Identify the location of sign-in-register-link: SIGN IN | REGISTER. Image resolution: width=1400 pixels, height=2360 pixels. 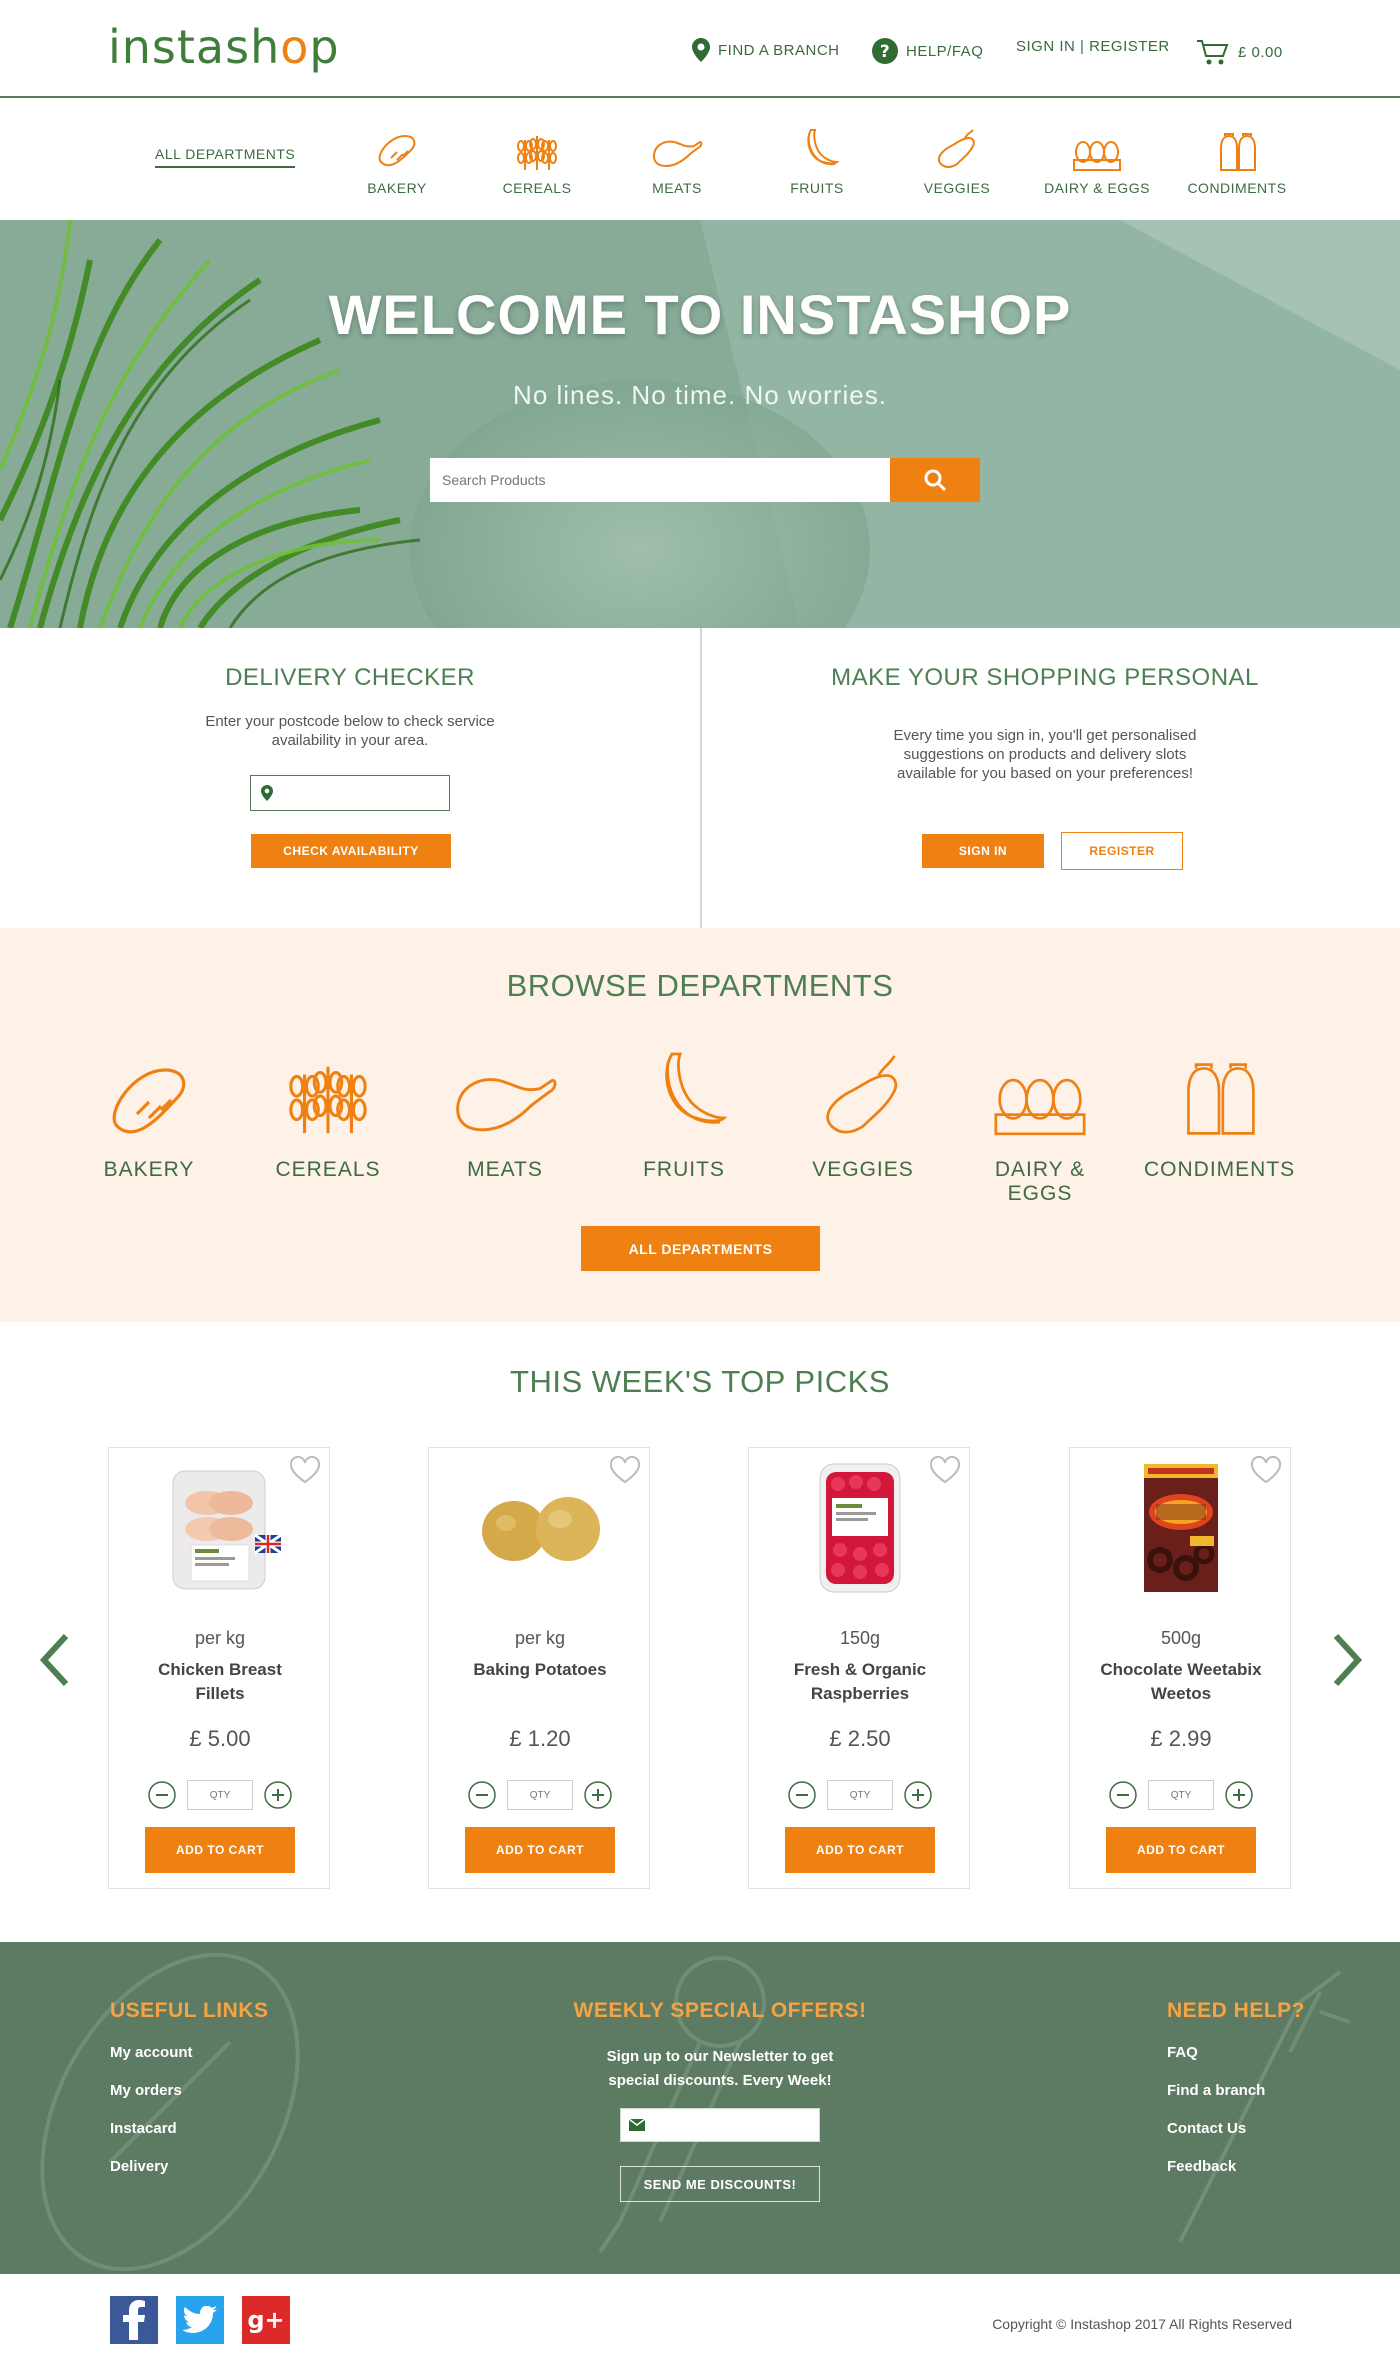
(1093, 46).